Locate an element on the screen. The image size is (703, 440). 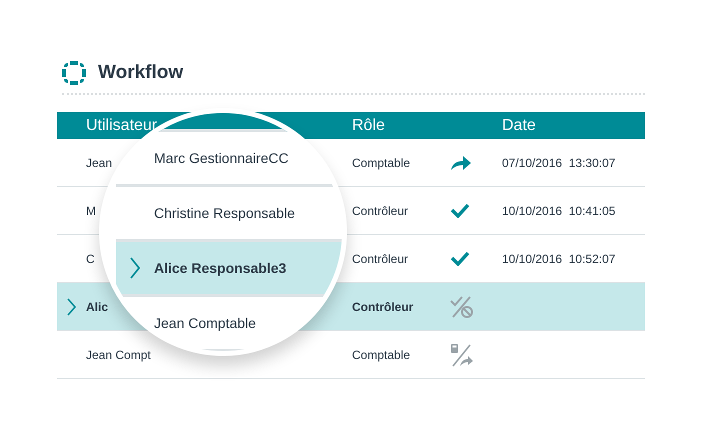
calculator-forward-icon is located at coordinates (462, 354).